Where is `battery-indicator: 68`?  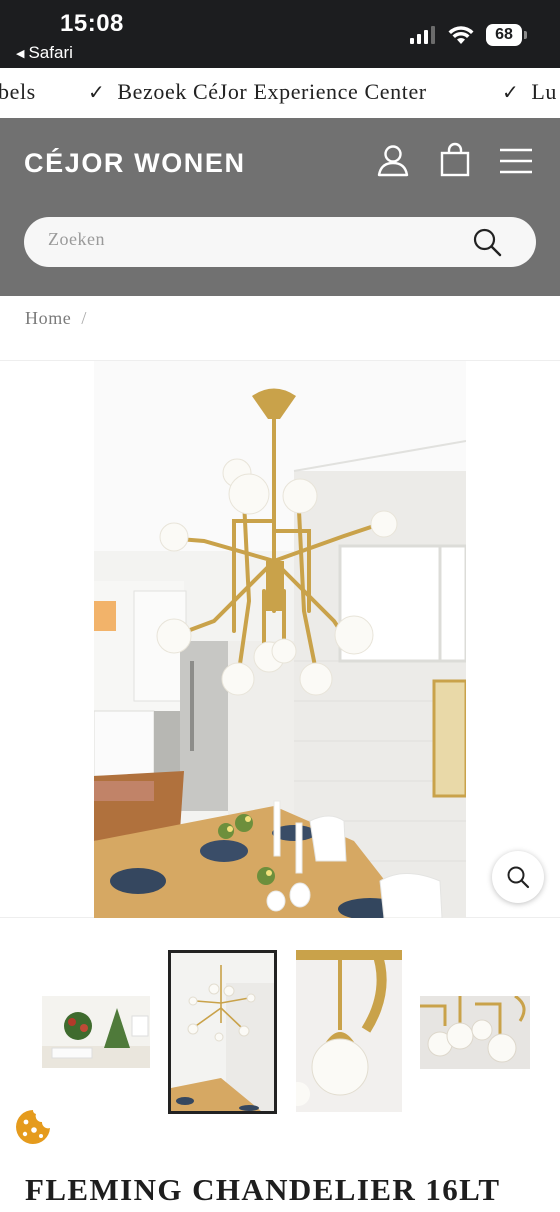
battery-indicator: 68 is located at coordinates (506, 35).